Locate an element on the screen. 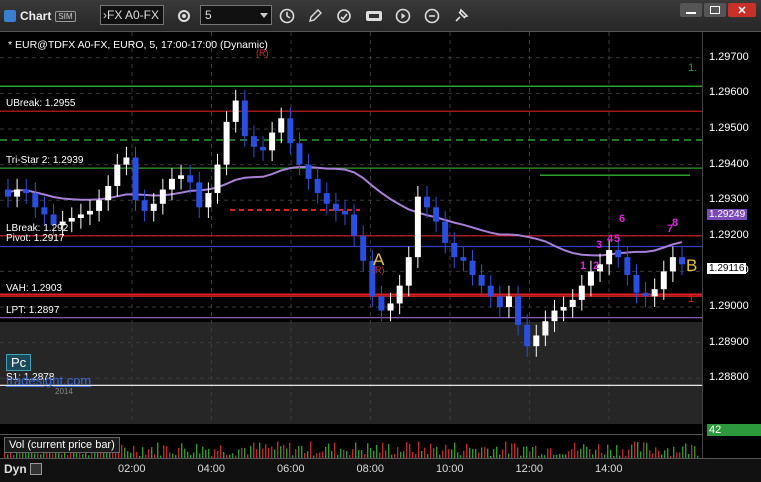  refresh-button is located at coordinates (344, 16).